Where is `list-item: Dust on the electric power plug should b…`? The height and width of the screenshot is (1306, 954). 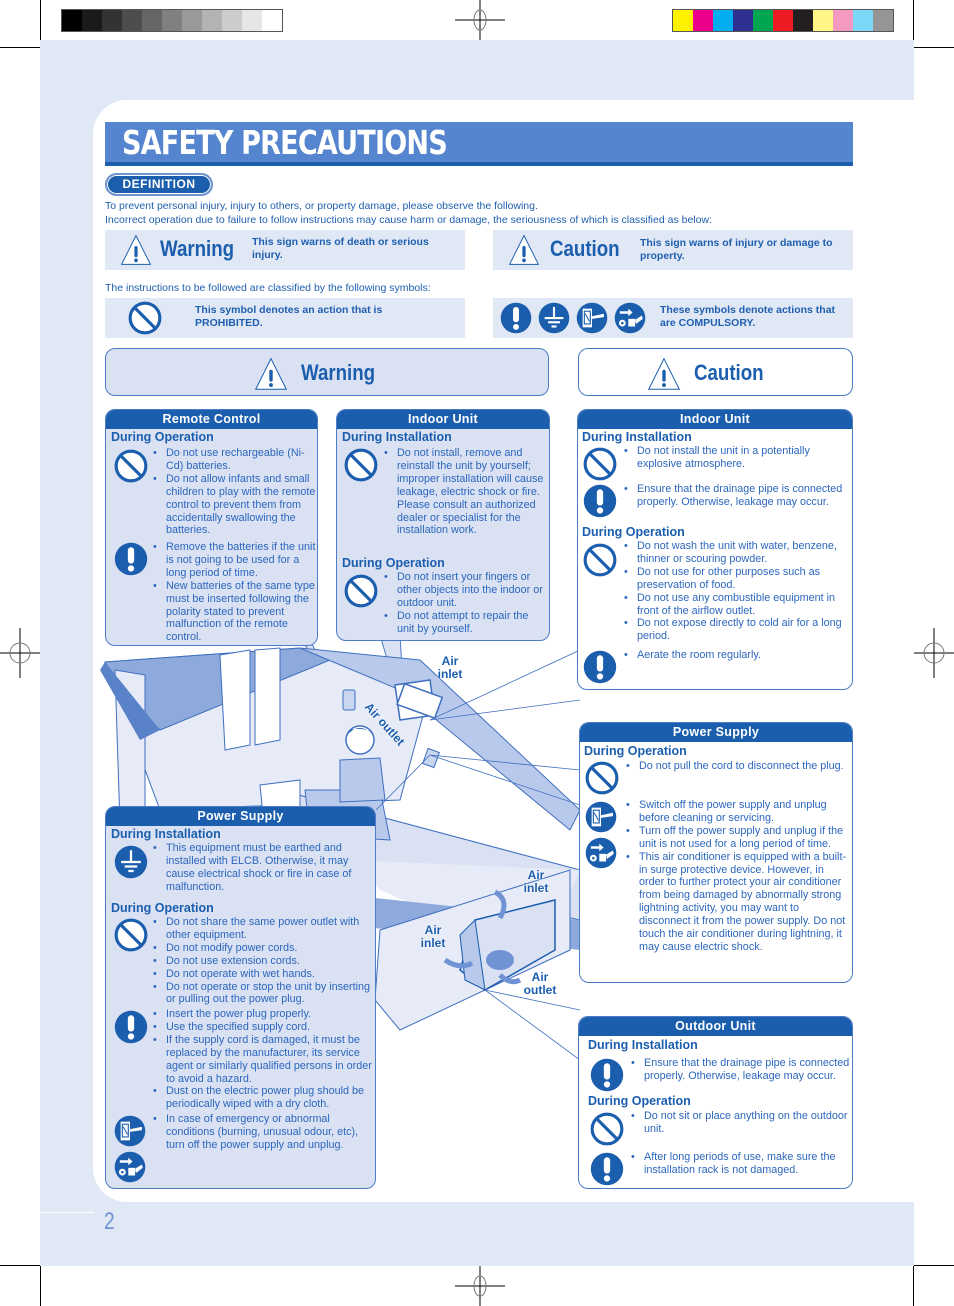 list-item: Dust on the electric power plug should b… is located at coordinates (264, 1098).